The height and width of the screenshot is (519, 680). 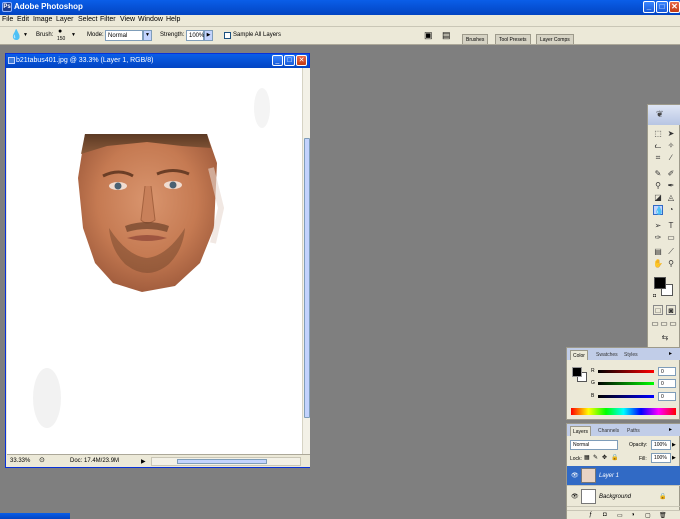 What do you see at coordinates (674, 458) in the screenshot?
I see `fill-arrow-icon: ▶` at bounding box center [674, 458].